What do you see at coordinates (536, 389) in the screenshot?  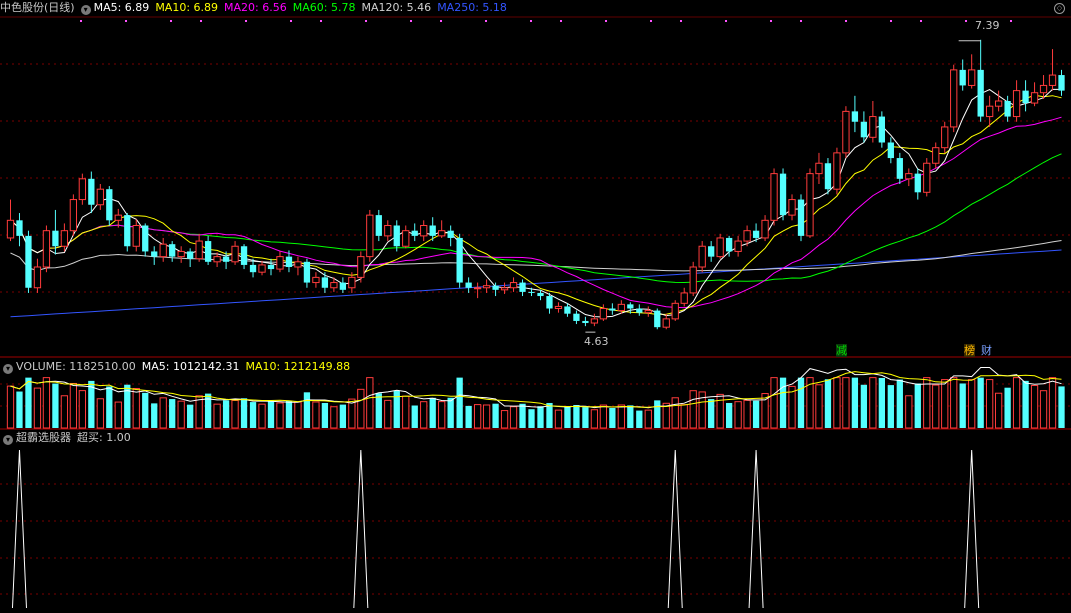 I see `volume-ma10-line` at bounding box center [536, 389].